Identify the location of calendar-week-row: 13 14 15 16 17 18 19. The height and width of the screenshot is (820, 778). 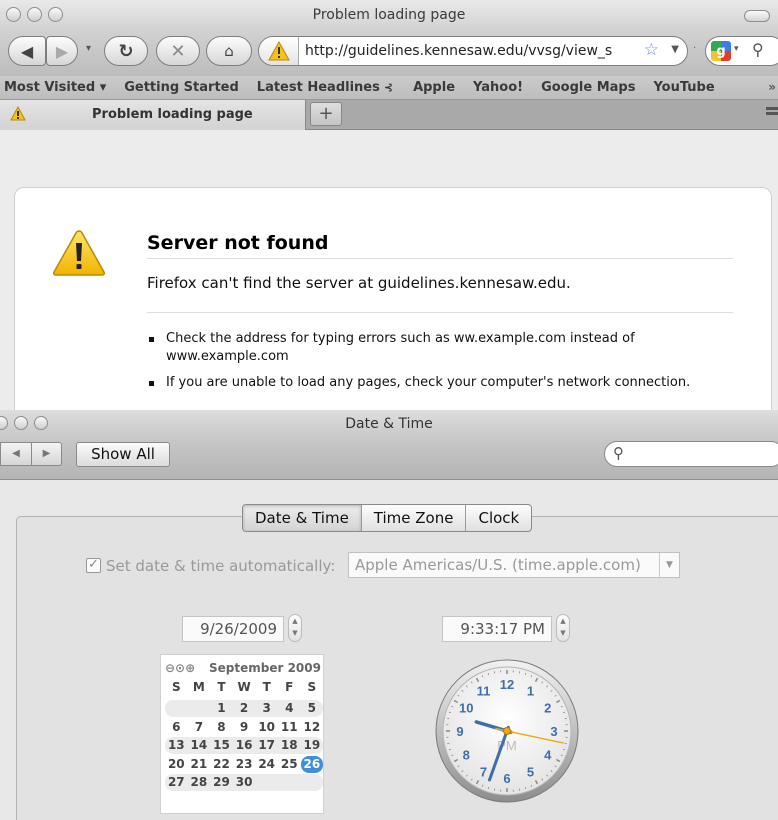
(244, 746).